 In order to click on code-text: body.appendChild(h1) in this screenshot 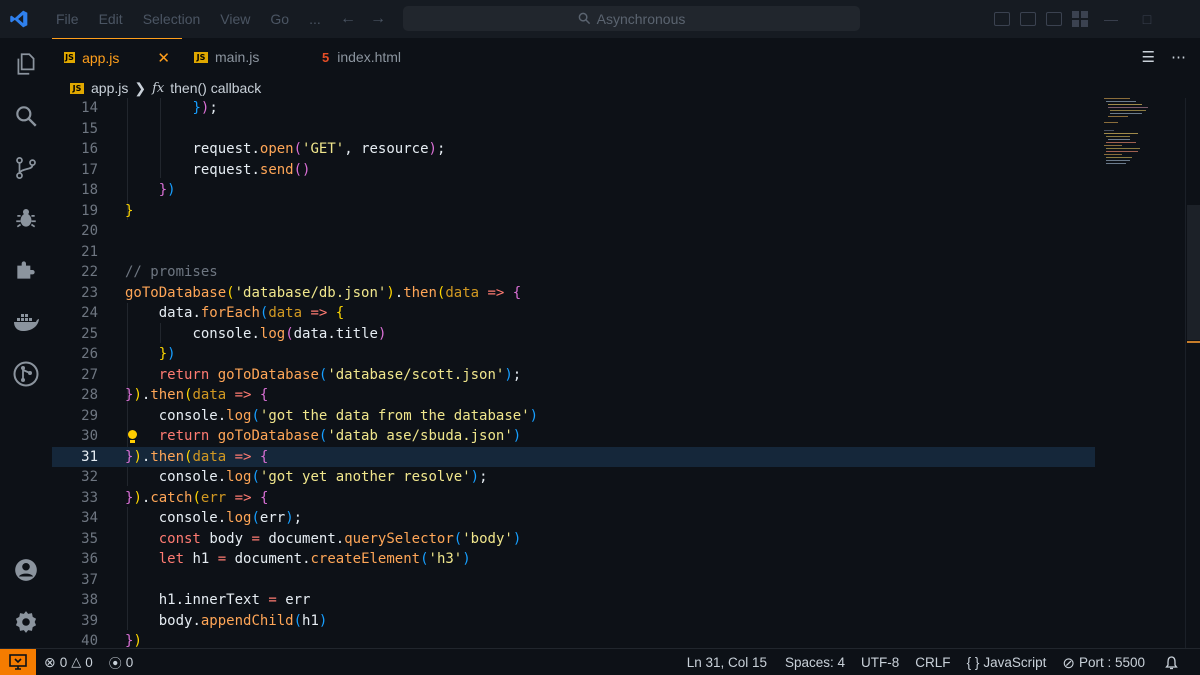, I will do `click(243, 620)`.